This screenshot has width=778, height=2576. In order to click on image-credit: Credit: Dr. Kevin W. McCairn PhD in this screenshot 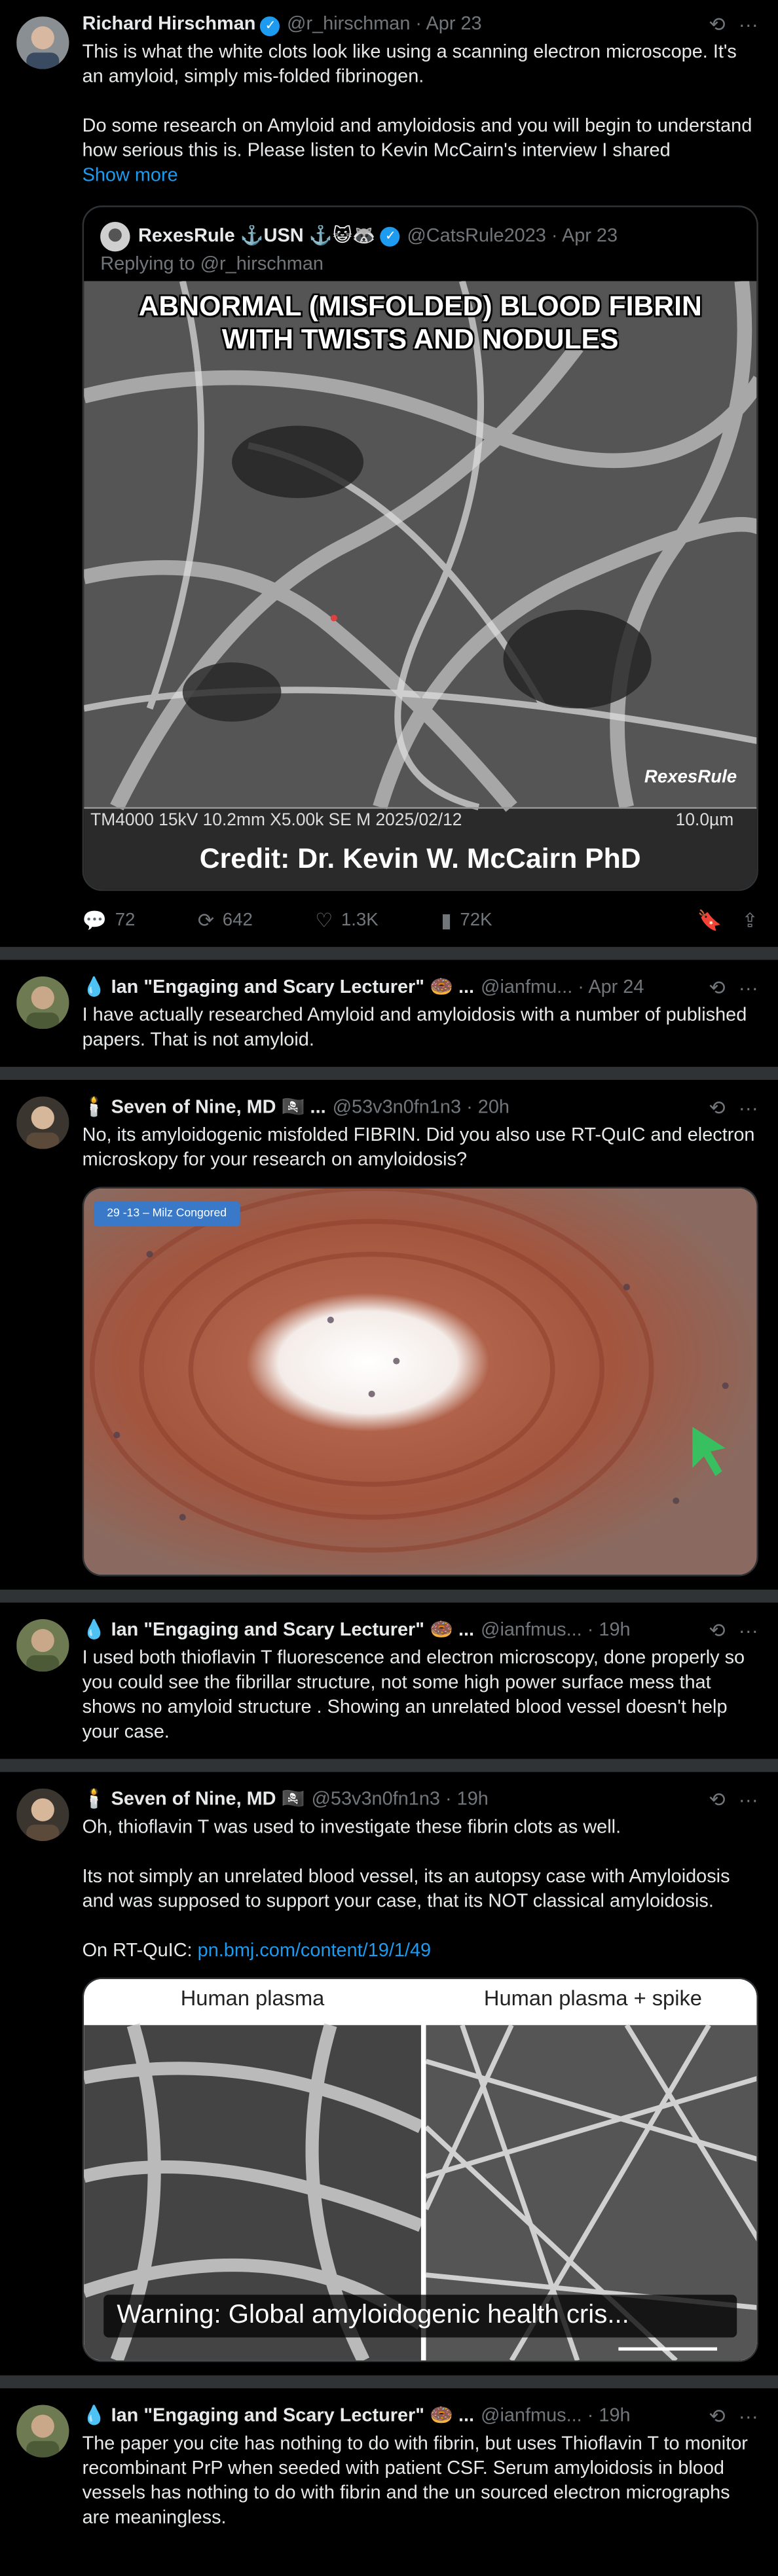, I will do `click(420, 859)`.